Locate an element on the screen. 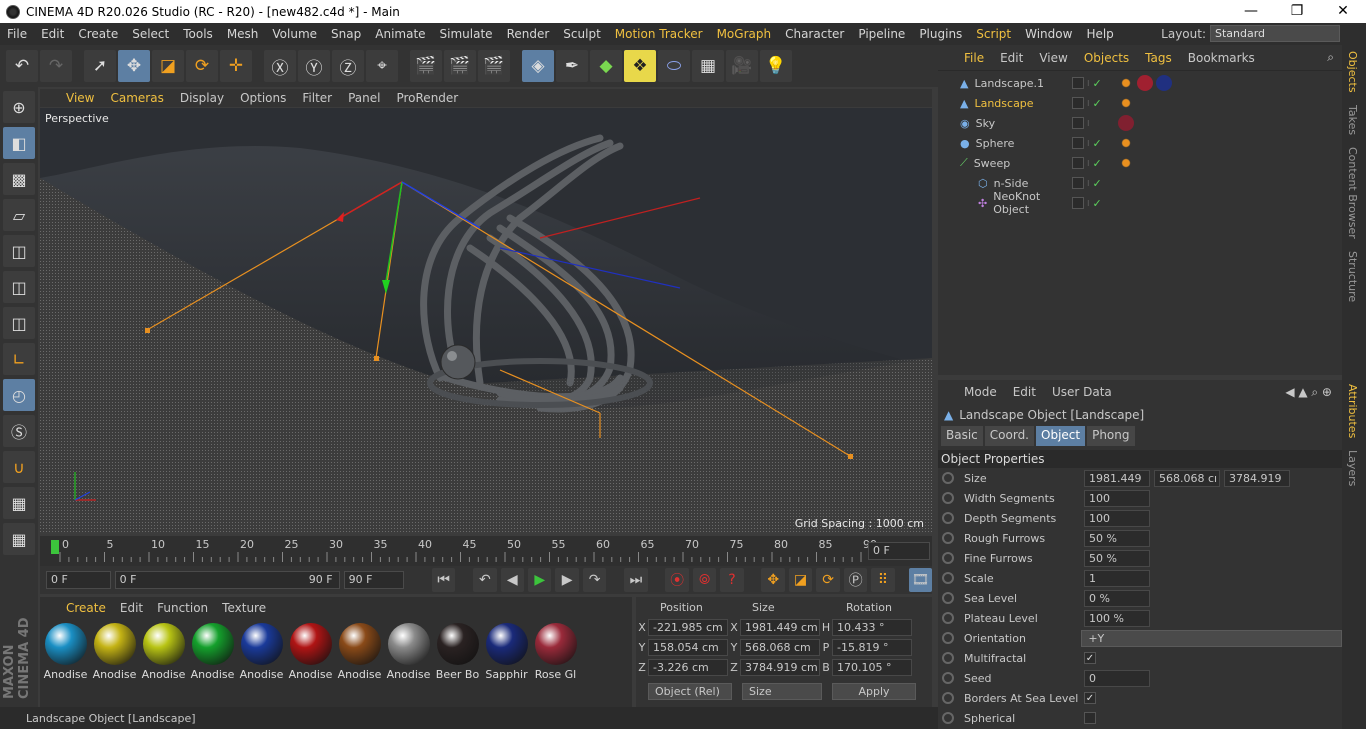 Image resolution: width=1366 pixels, height=729 pixels. obj-menu-objects: Objects is located at coordinates (1106, 58).